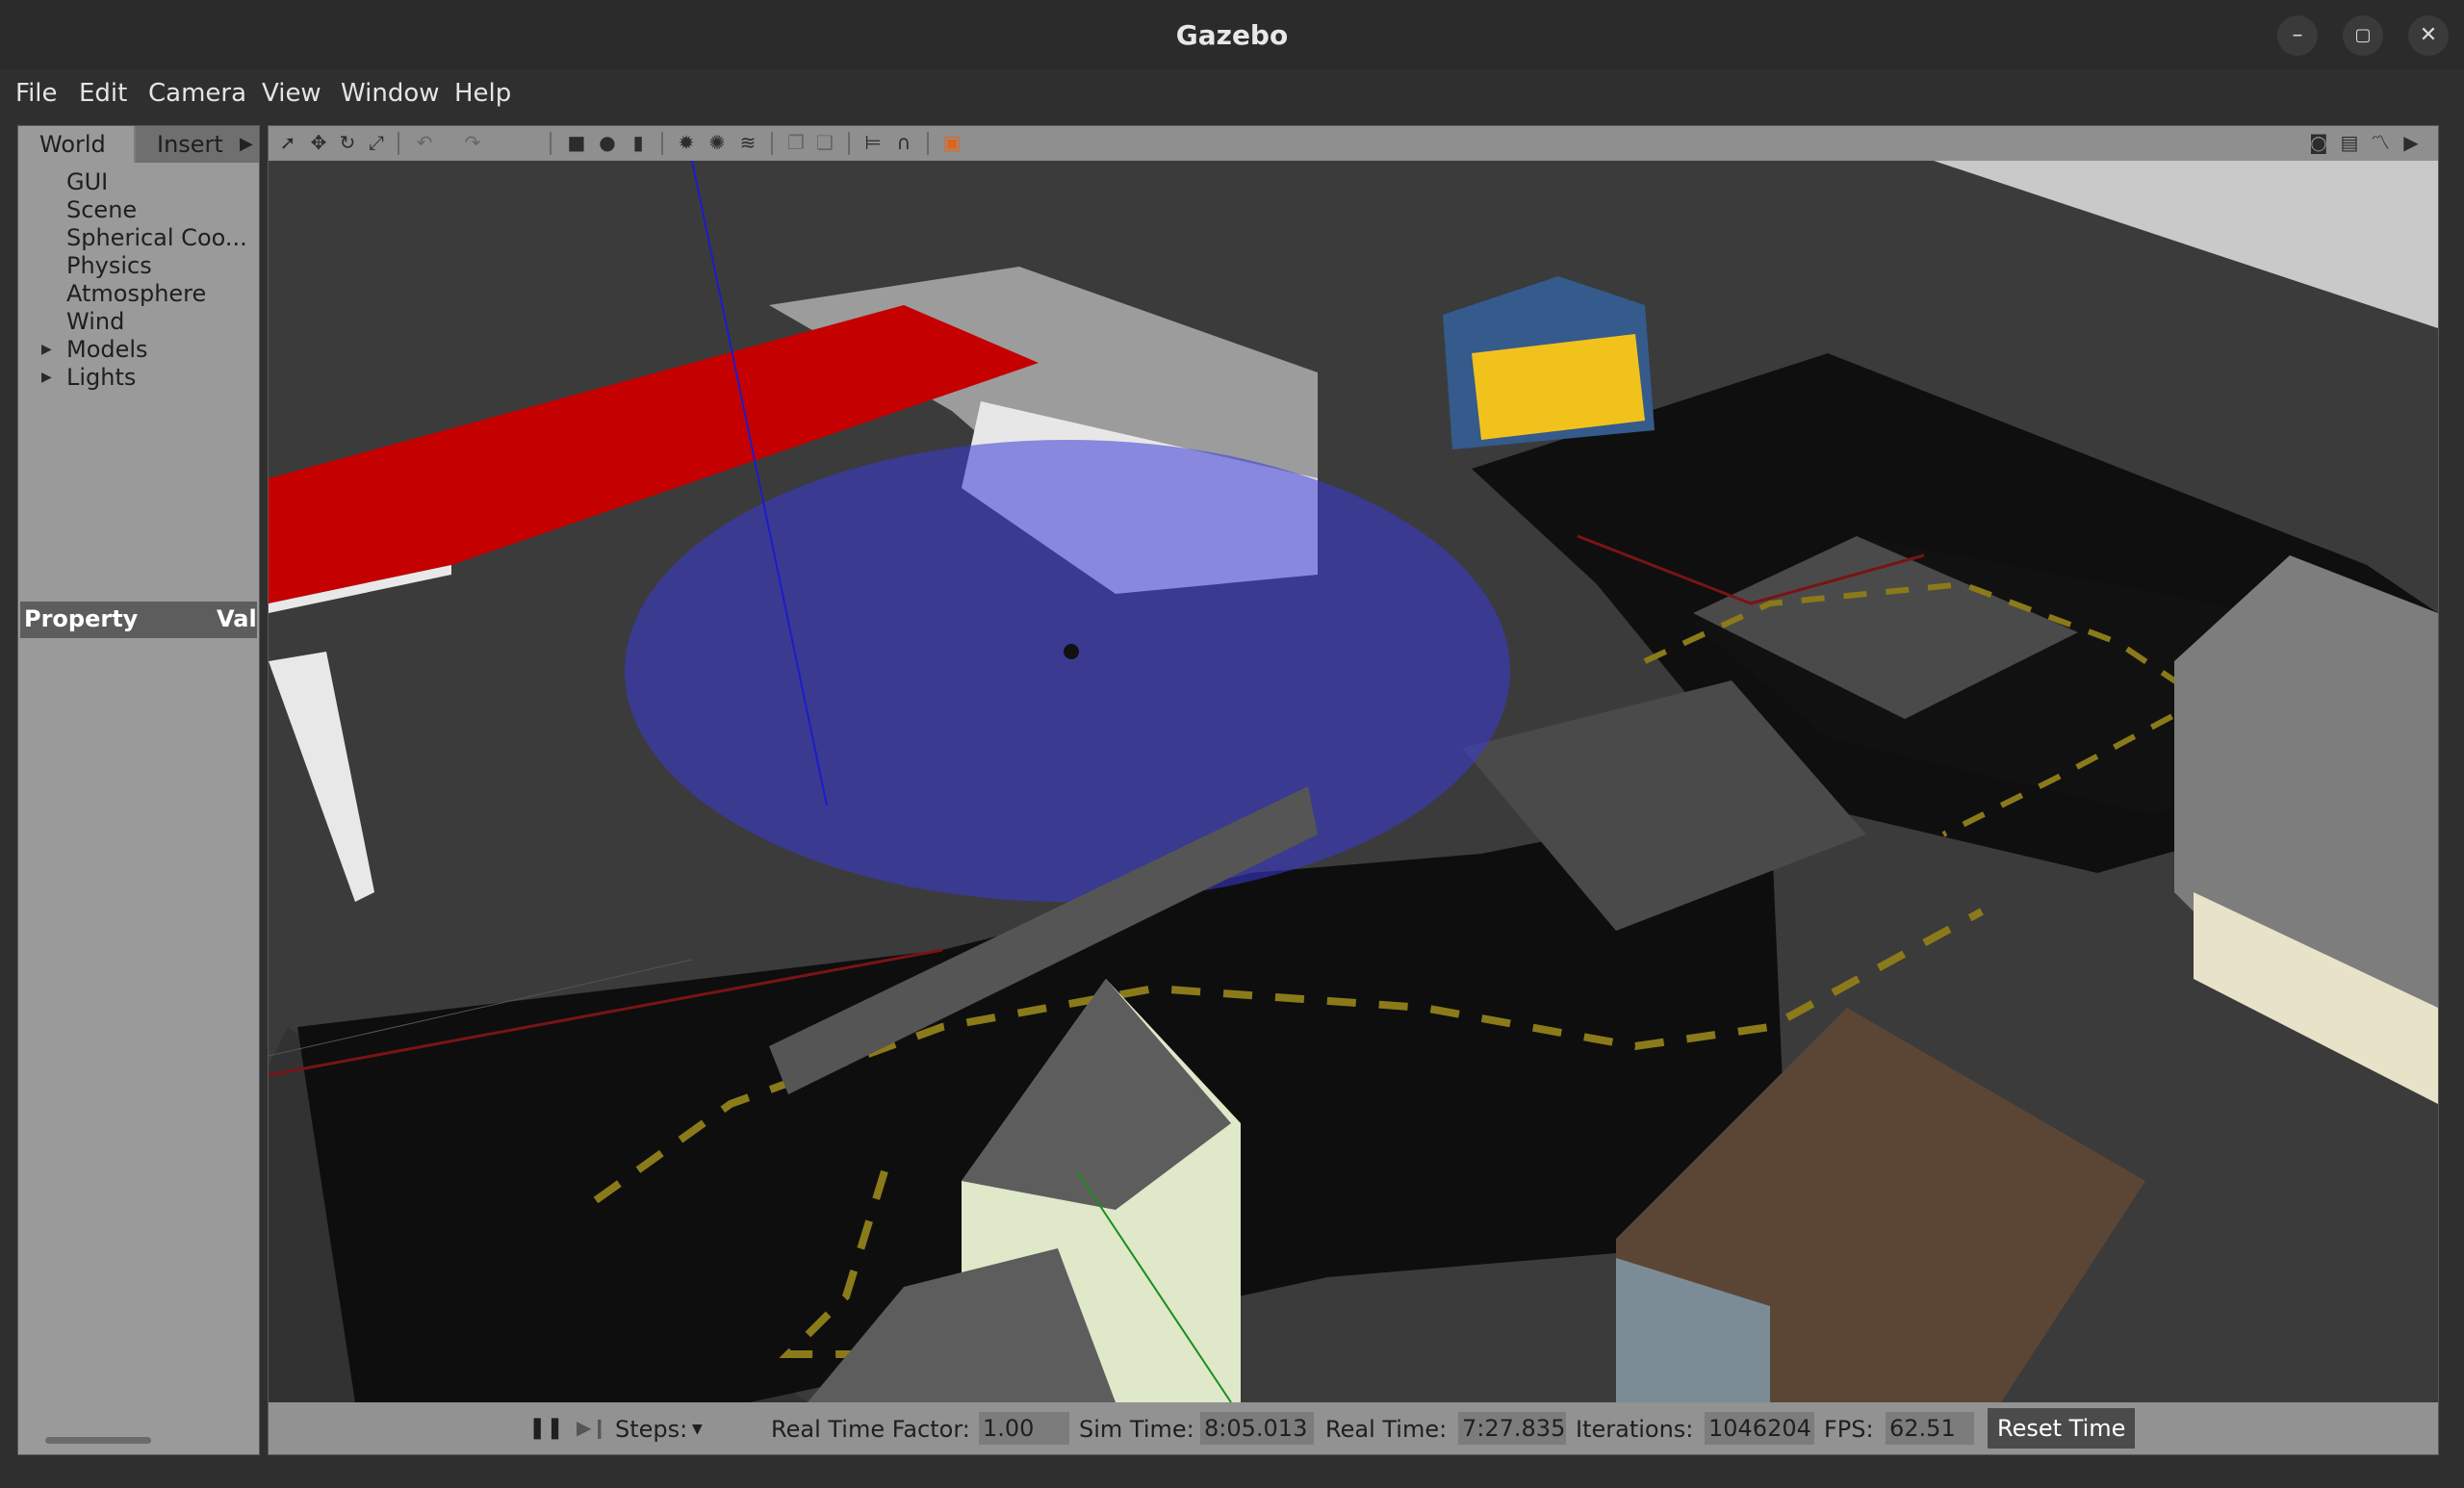 The image size is (2464, 1488). What do you see at coordinates (1849, 1430) in the screenshot?
I see `fps-label: FPS:` at bounding box center [1849, 1430].